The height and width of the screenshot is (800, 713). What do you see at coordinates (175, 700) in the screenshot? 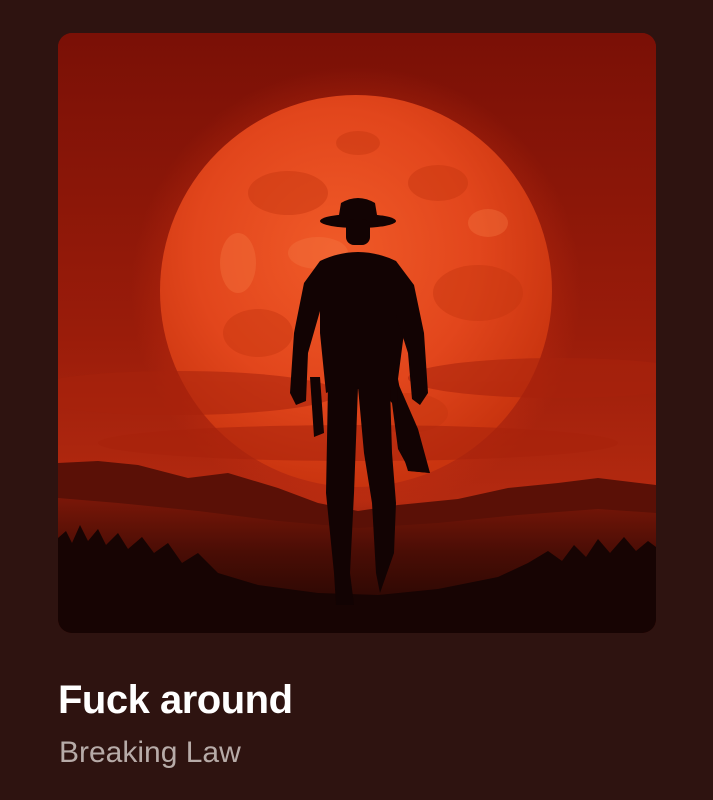
I see `track-title: Fuck around` at bounding box center [175, 700].